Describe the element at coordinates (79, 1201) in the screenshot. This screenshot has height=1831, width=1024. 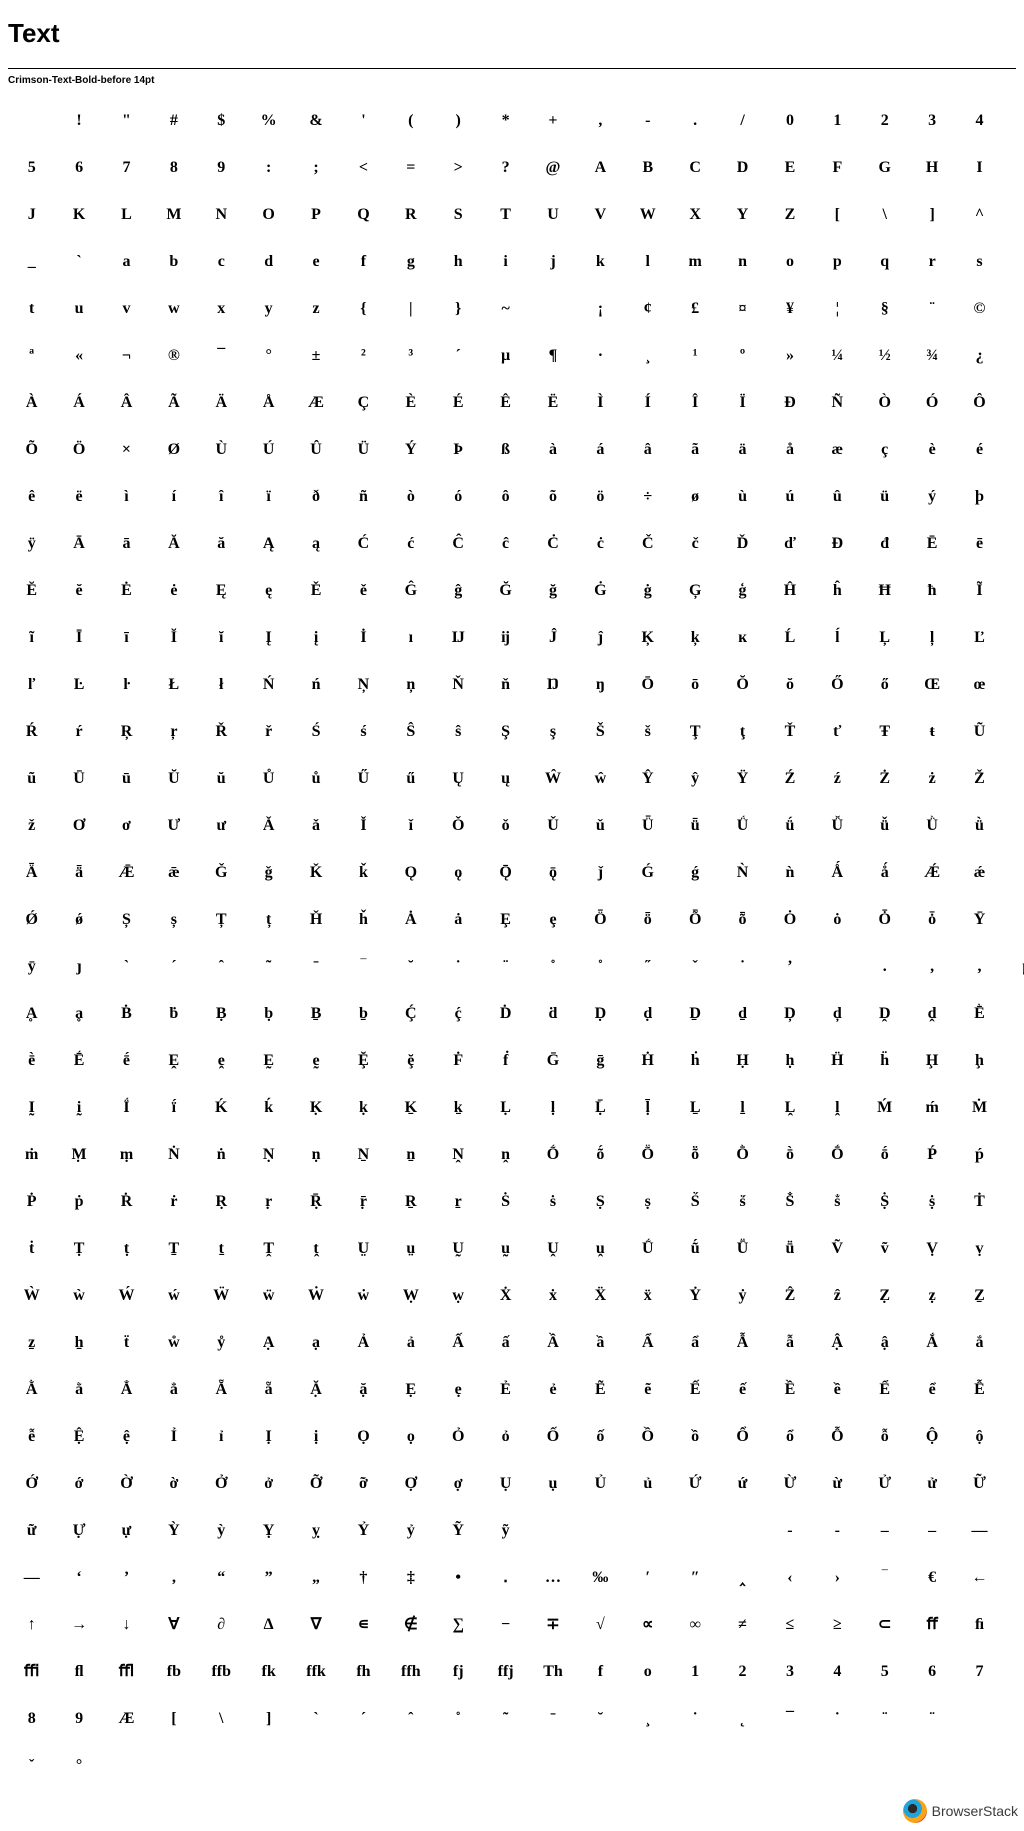
I see `glyph-cell: ṗ` at that location.